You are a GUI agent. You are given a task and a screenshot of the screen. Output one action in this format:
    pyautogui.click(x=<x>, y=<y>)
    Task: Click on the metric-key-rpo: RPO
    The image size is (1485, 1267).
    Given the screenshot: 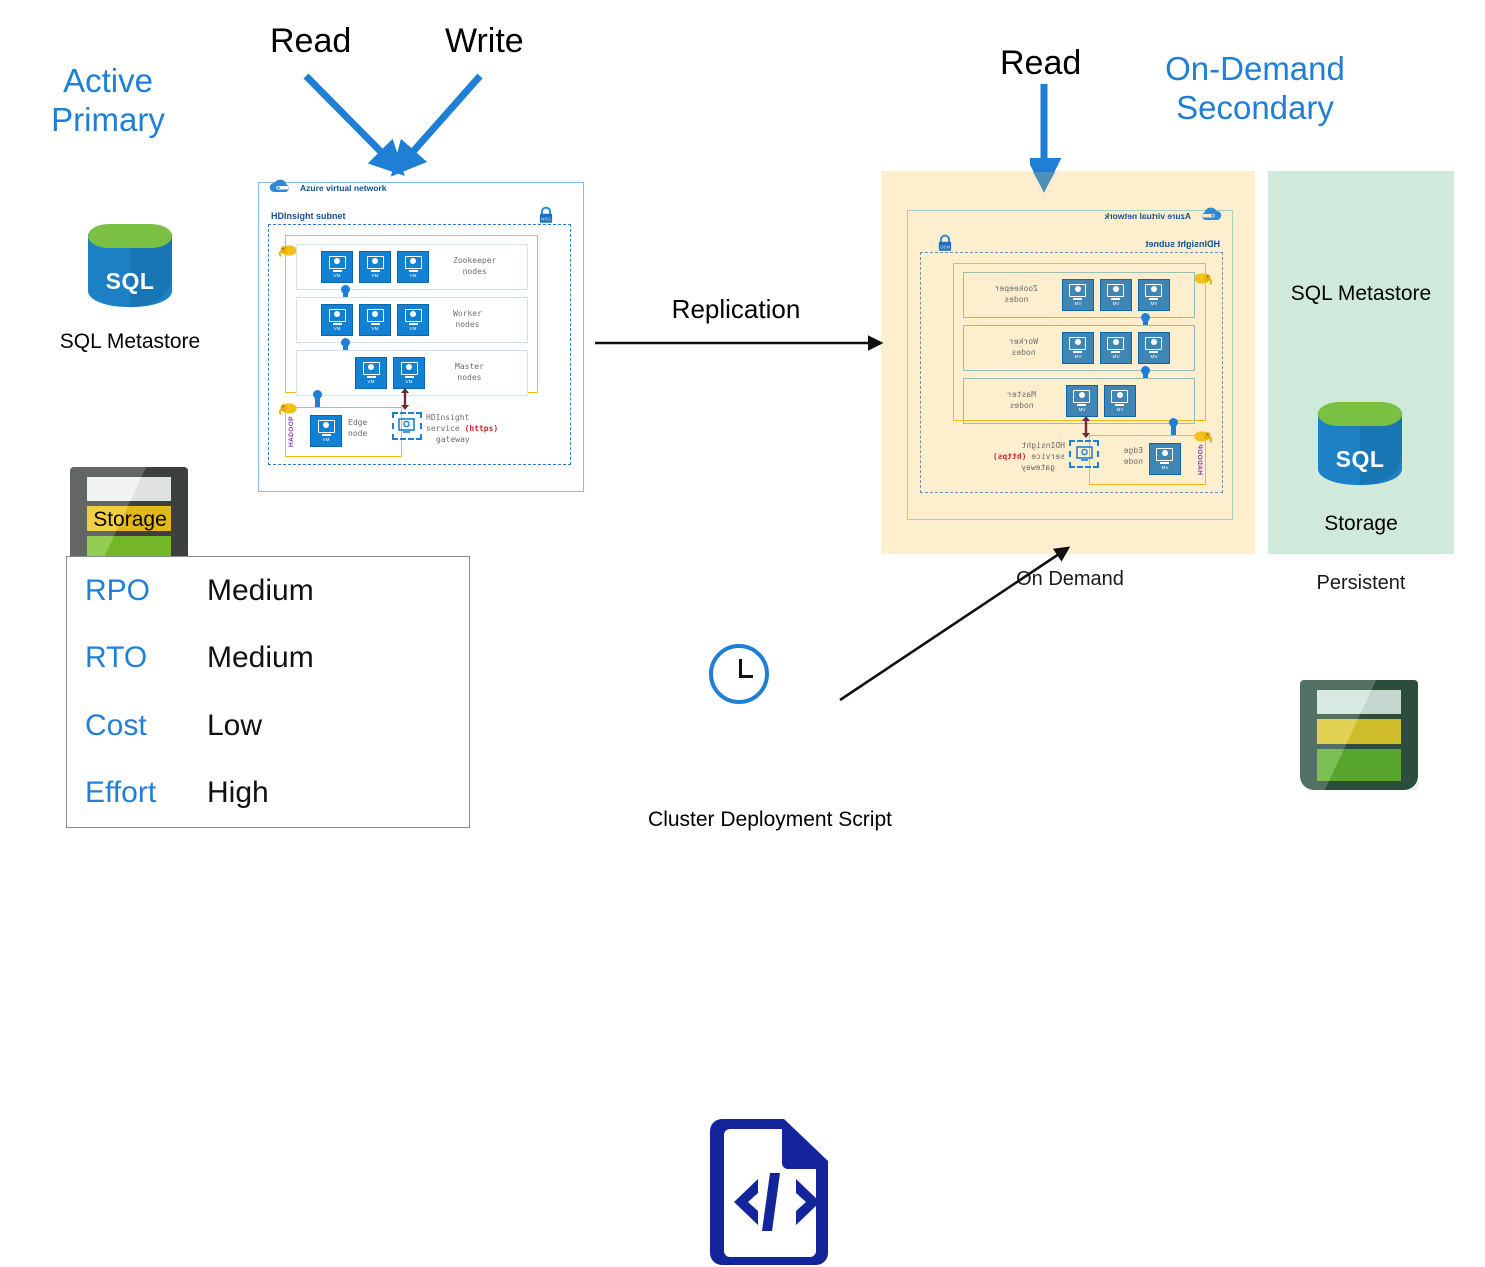 What is the action you would take?
    pyautogui.click(x=118, y=590)
    